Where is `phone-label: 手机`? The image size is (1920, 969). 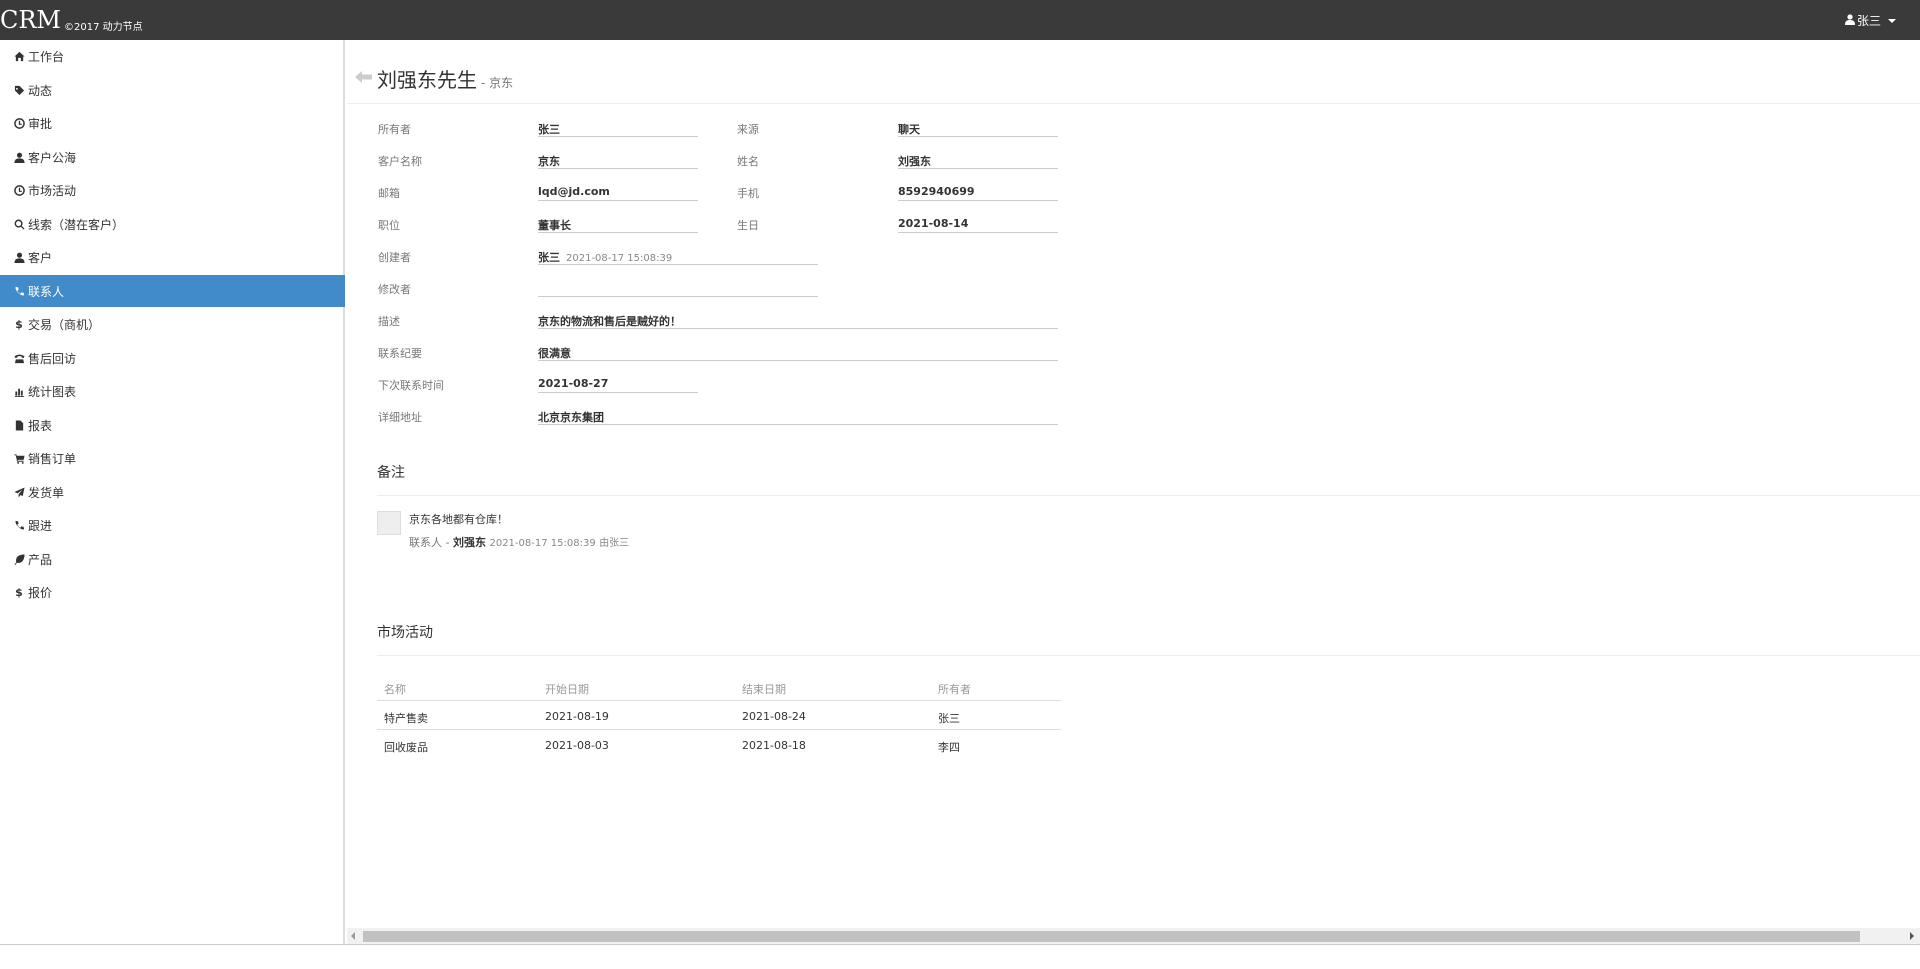
phone-label: 手机 is located at coordinates (748, 193).